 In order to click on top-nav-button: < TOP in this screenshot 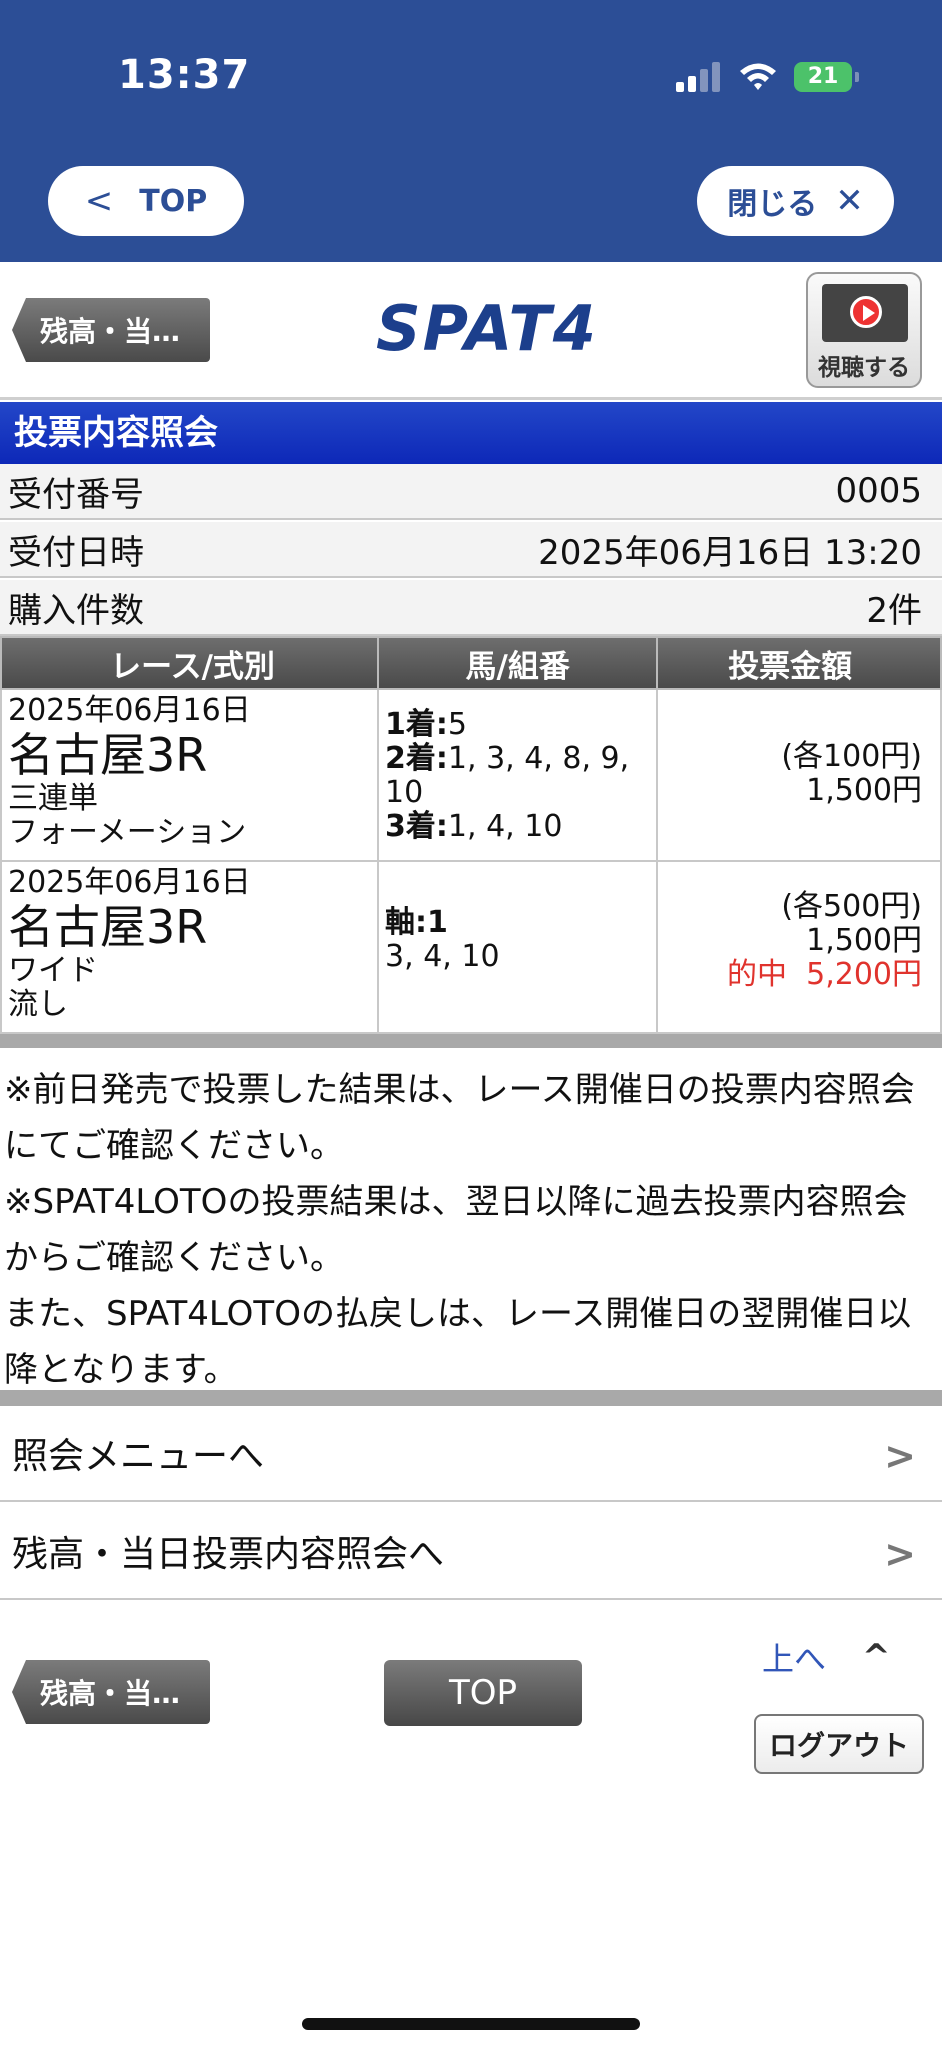, I will do `click(146, 201)`.